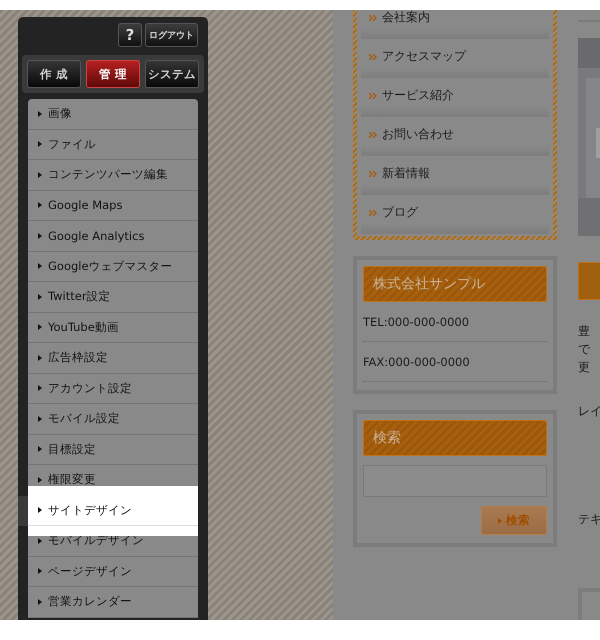 This screenshot has height=640, width=600. What do you see at coordinates (455, 322) in the screenshot?
I see `contact-text: TEL:000-000-0000` at bounding box center [455, 322].